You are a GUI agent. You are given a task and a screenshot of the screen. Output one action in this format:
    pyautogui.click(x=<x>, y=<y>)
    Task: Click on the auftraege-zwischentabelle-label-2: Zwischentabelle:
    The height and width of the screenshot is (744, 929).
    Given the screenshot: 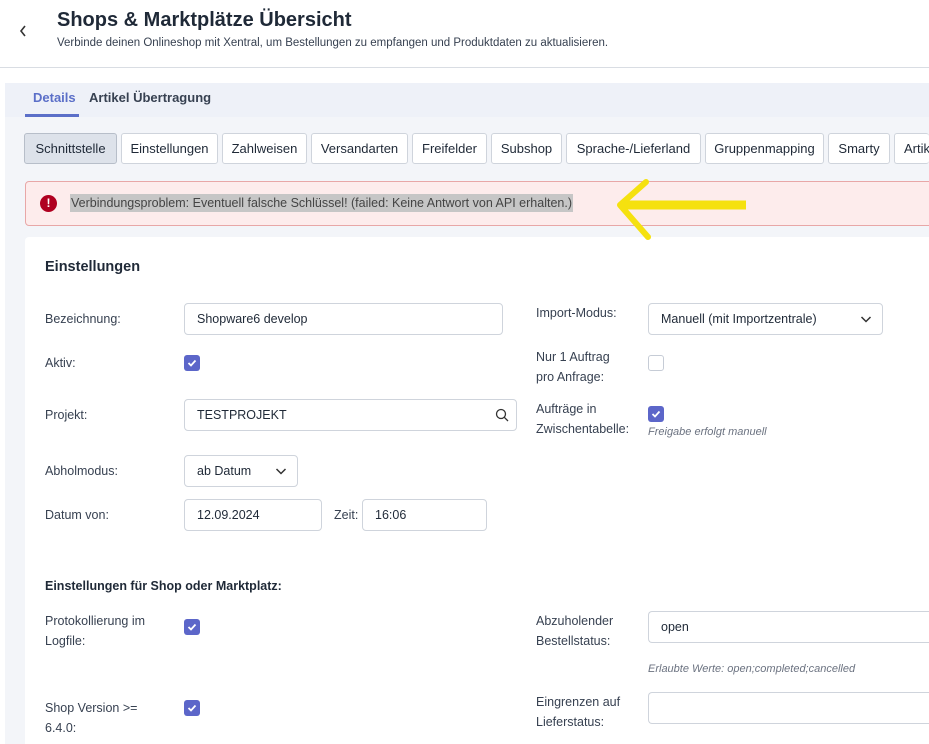 What is the action you would take?
    pyautogui.click(x=583, y=429)
    